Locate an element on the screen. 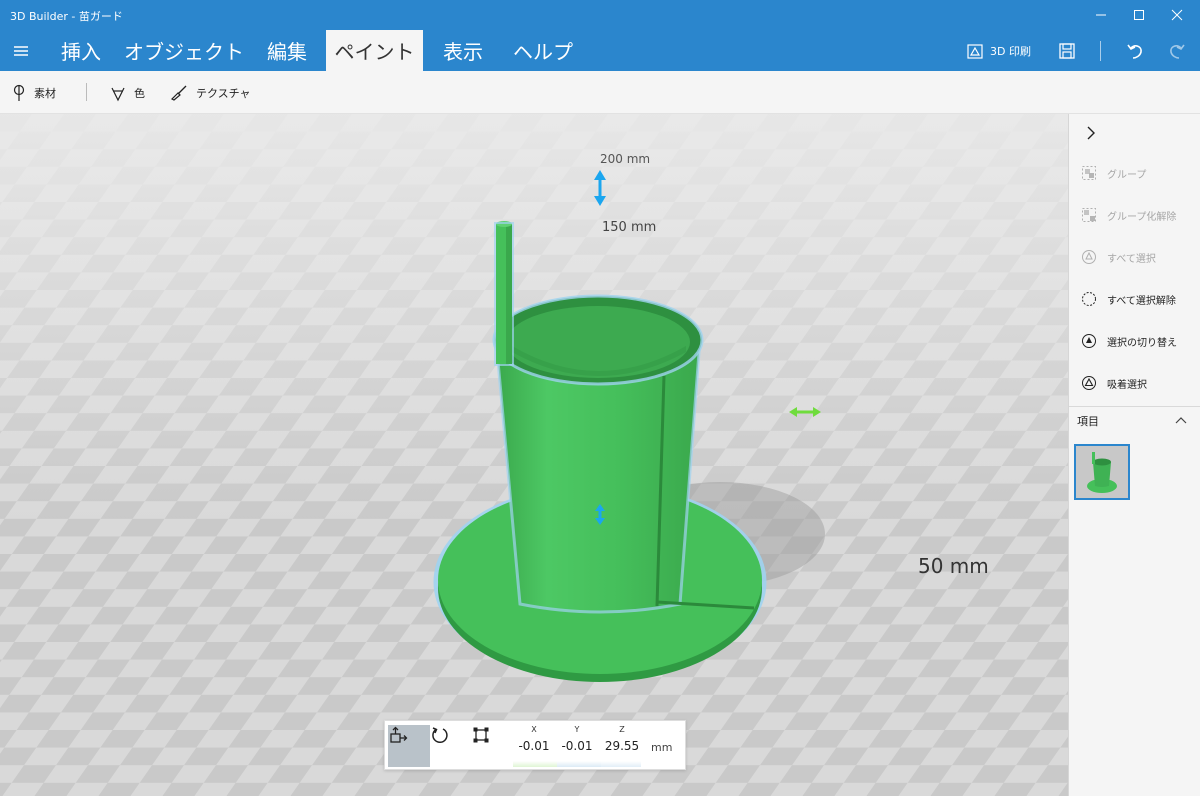 This screenshot has width=1200, height=796. title-bar: 3D Builder - 苗ガード is located at coordinates (600, 15).